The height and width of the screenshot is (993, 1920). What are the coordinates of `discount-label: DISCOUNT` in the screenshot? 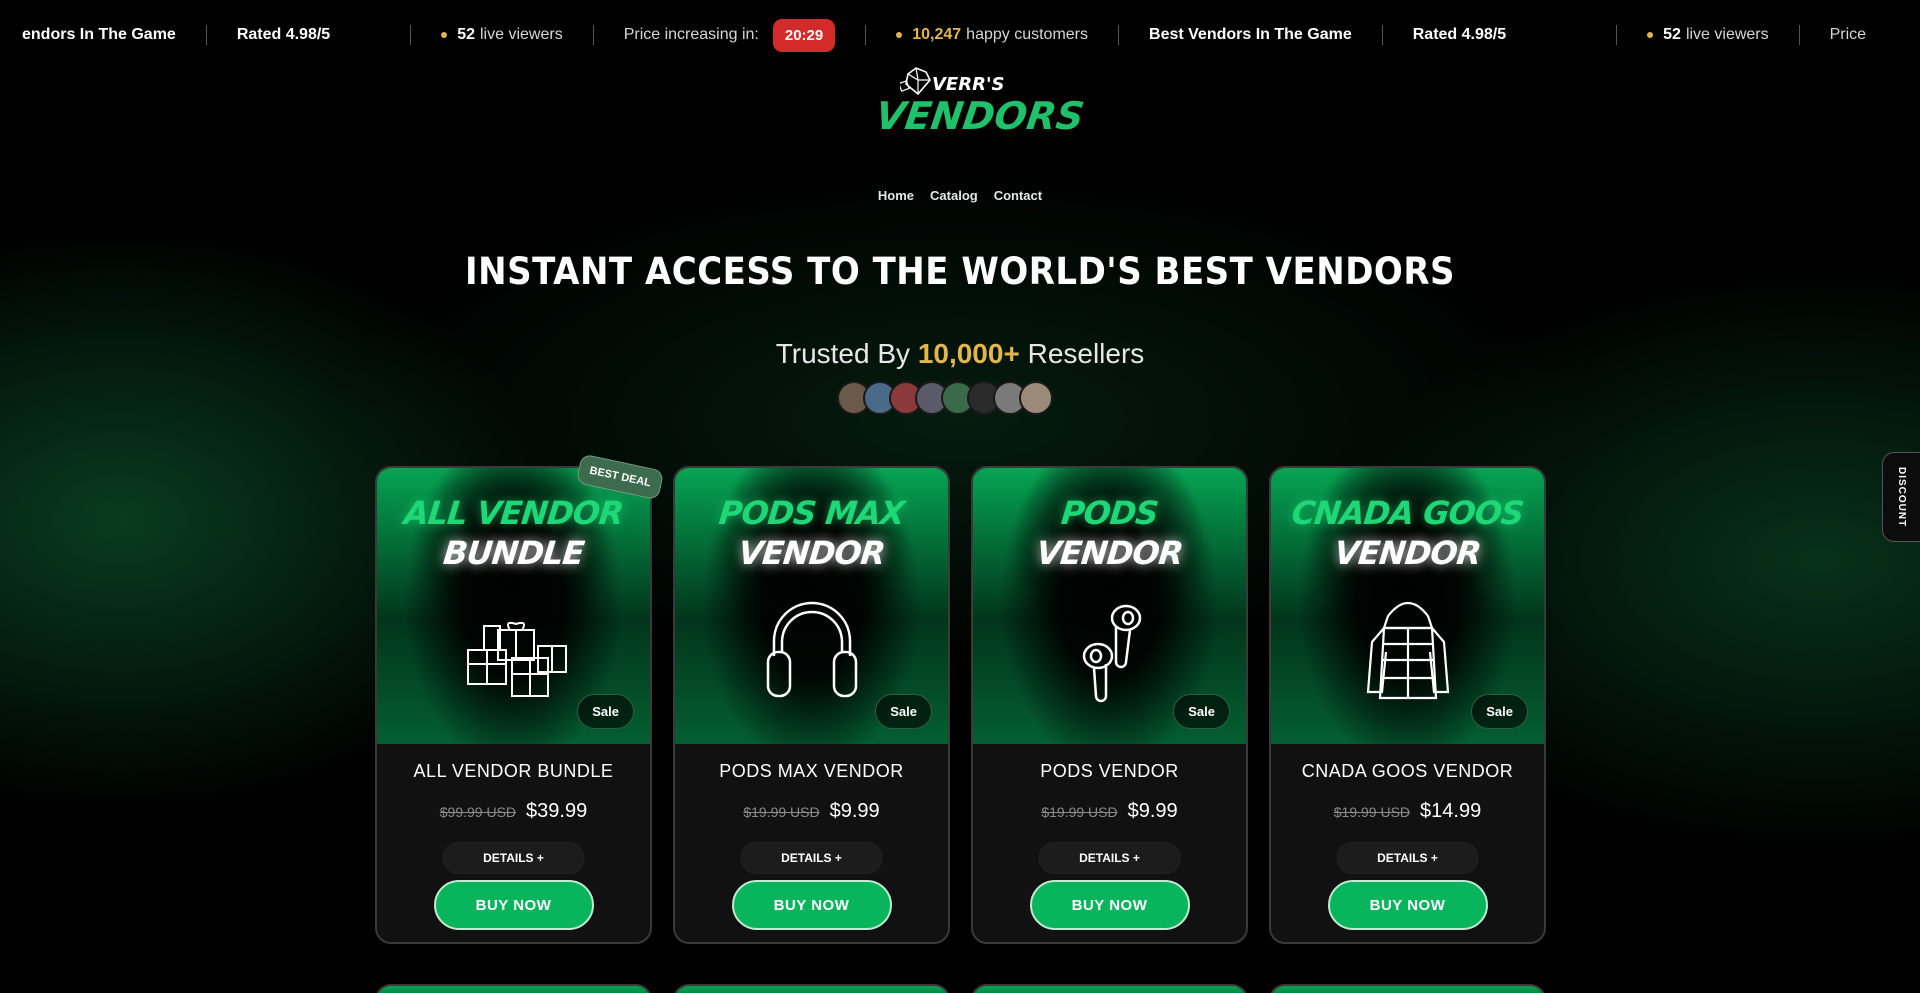 It's located at (1901, 497).